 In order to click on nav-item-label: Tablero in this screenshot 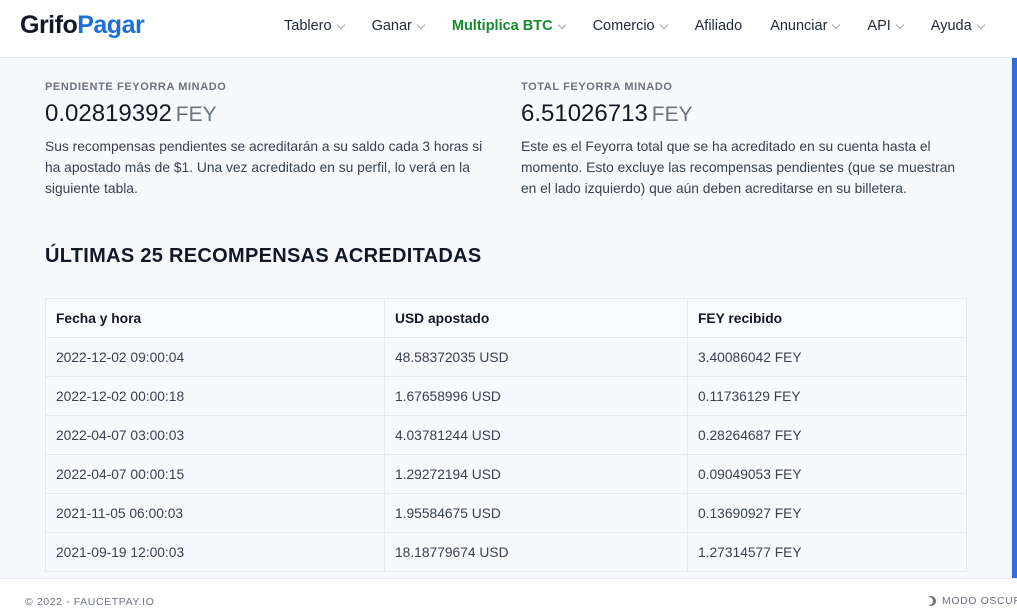, I will do `click(308, 26)`.